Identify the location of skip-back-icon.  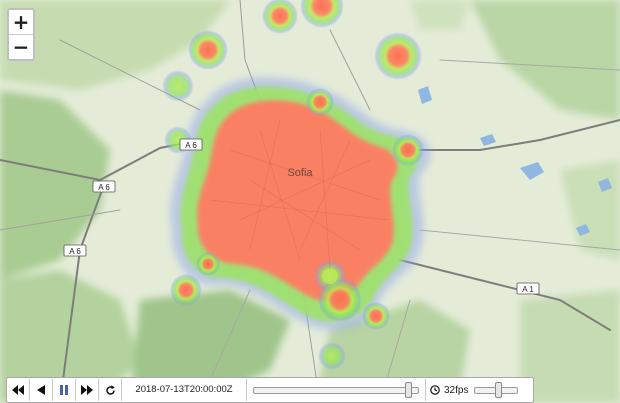
(18, 390).